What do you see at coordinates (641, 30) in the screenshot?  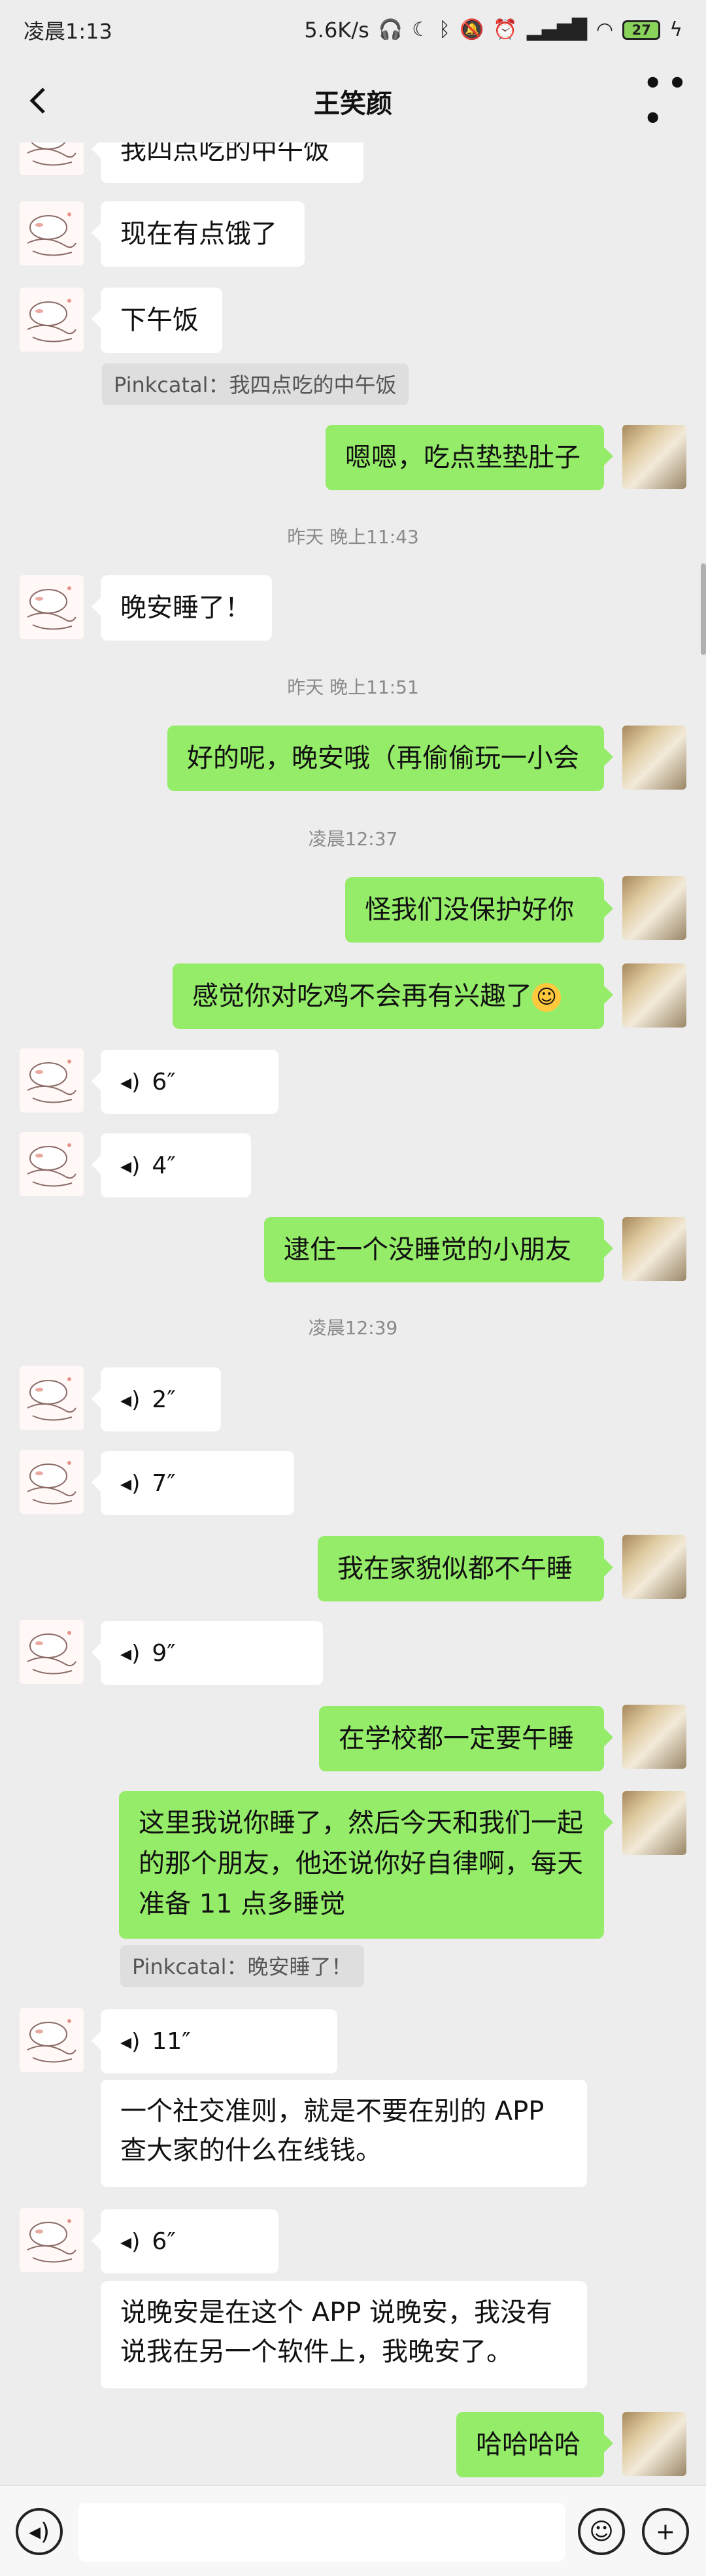 I see `battery-icon: 27` at bounding box center [641, 30].